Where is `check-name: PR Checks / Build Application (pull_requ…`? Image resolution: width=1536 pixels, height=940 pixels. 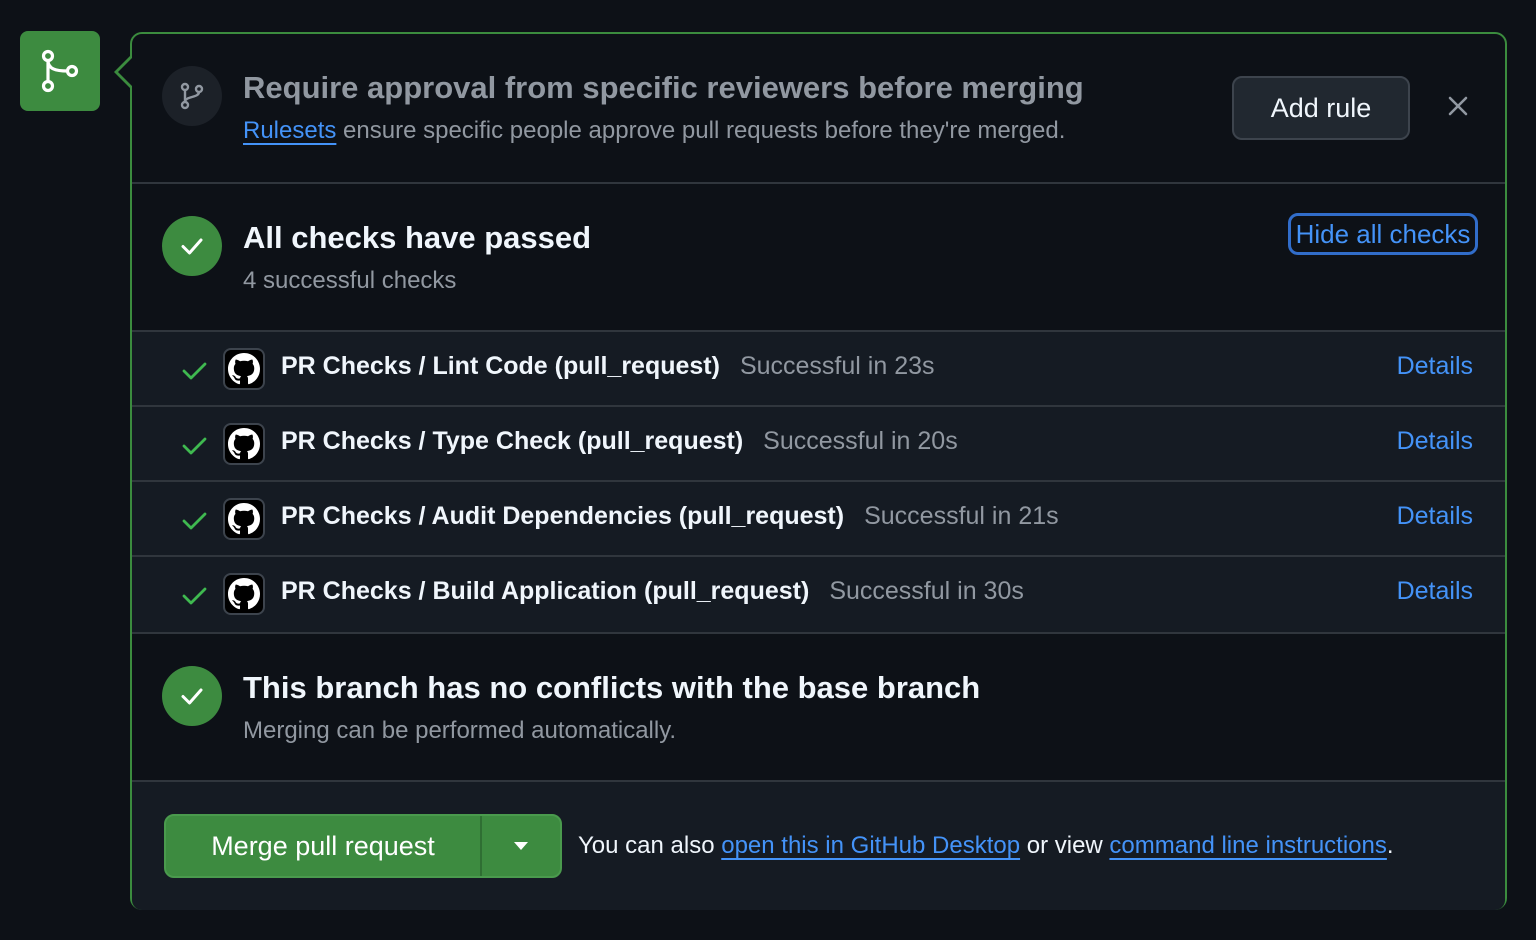 check-name: PR Checks / Build Application (pull_requ… is located at coordinates (652, 591).